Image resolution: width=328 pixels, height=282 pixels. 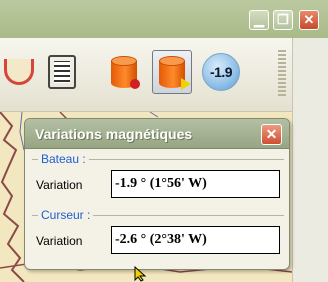 I want to click on boat-variation-field: -1.9 ° (1°56' W), so click(x=195, y=184).